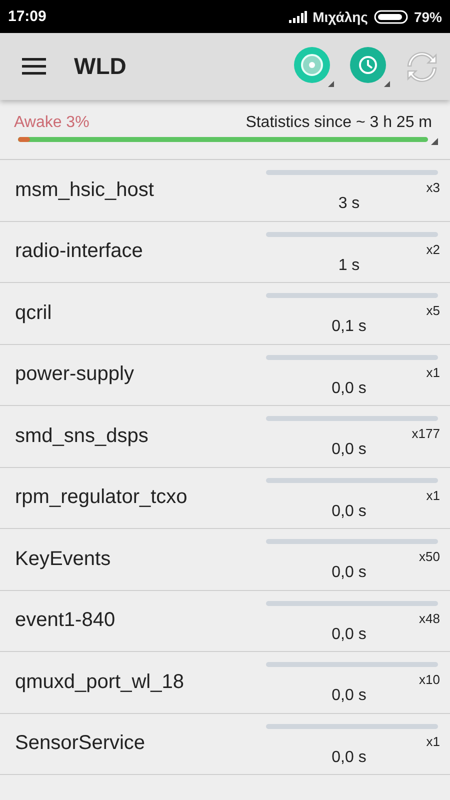 The height and width of the screenshot is (800, 450). What do you see at coordinates (314, 66) in the screenshot?
I see `wakelock-type-button` at bounding box center [314, 66].